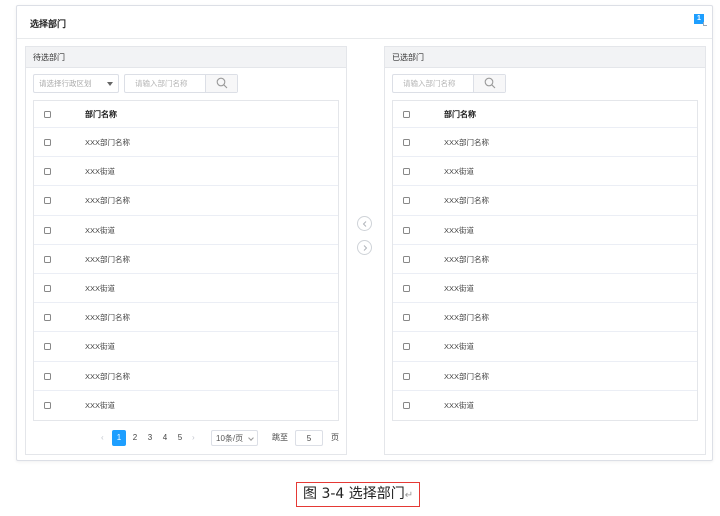  Describe the element at coordinates (102, 438) in the screenshot. I see `prev-page-button: ‹` at that location.